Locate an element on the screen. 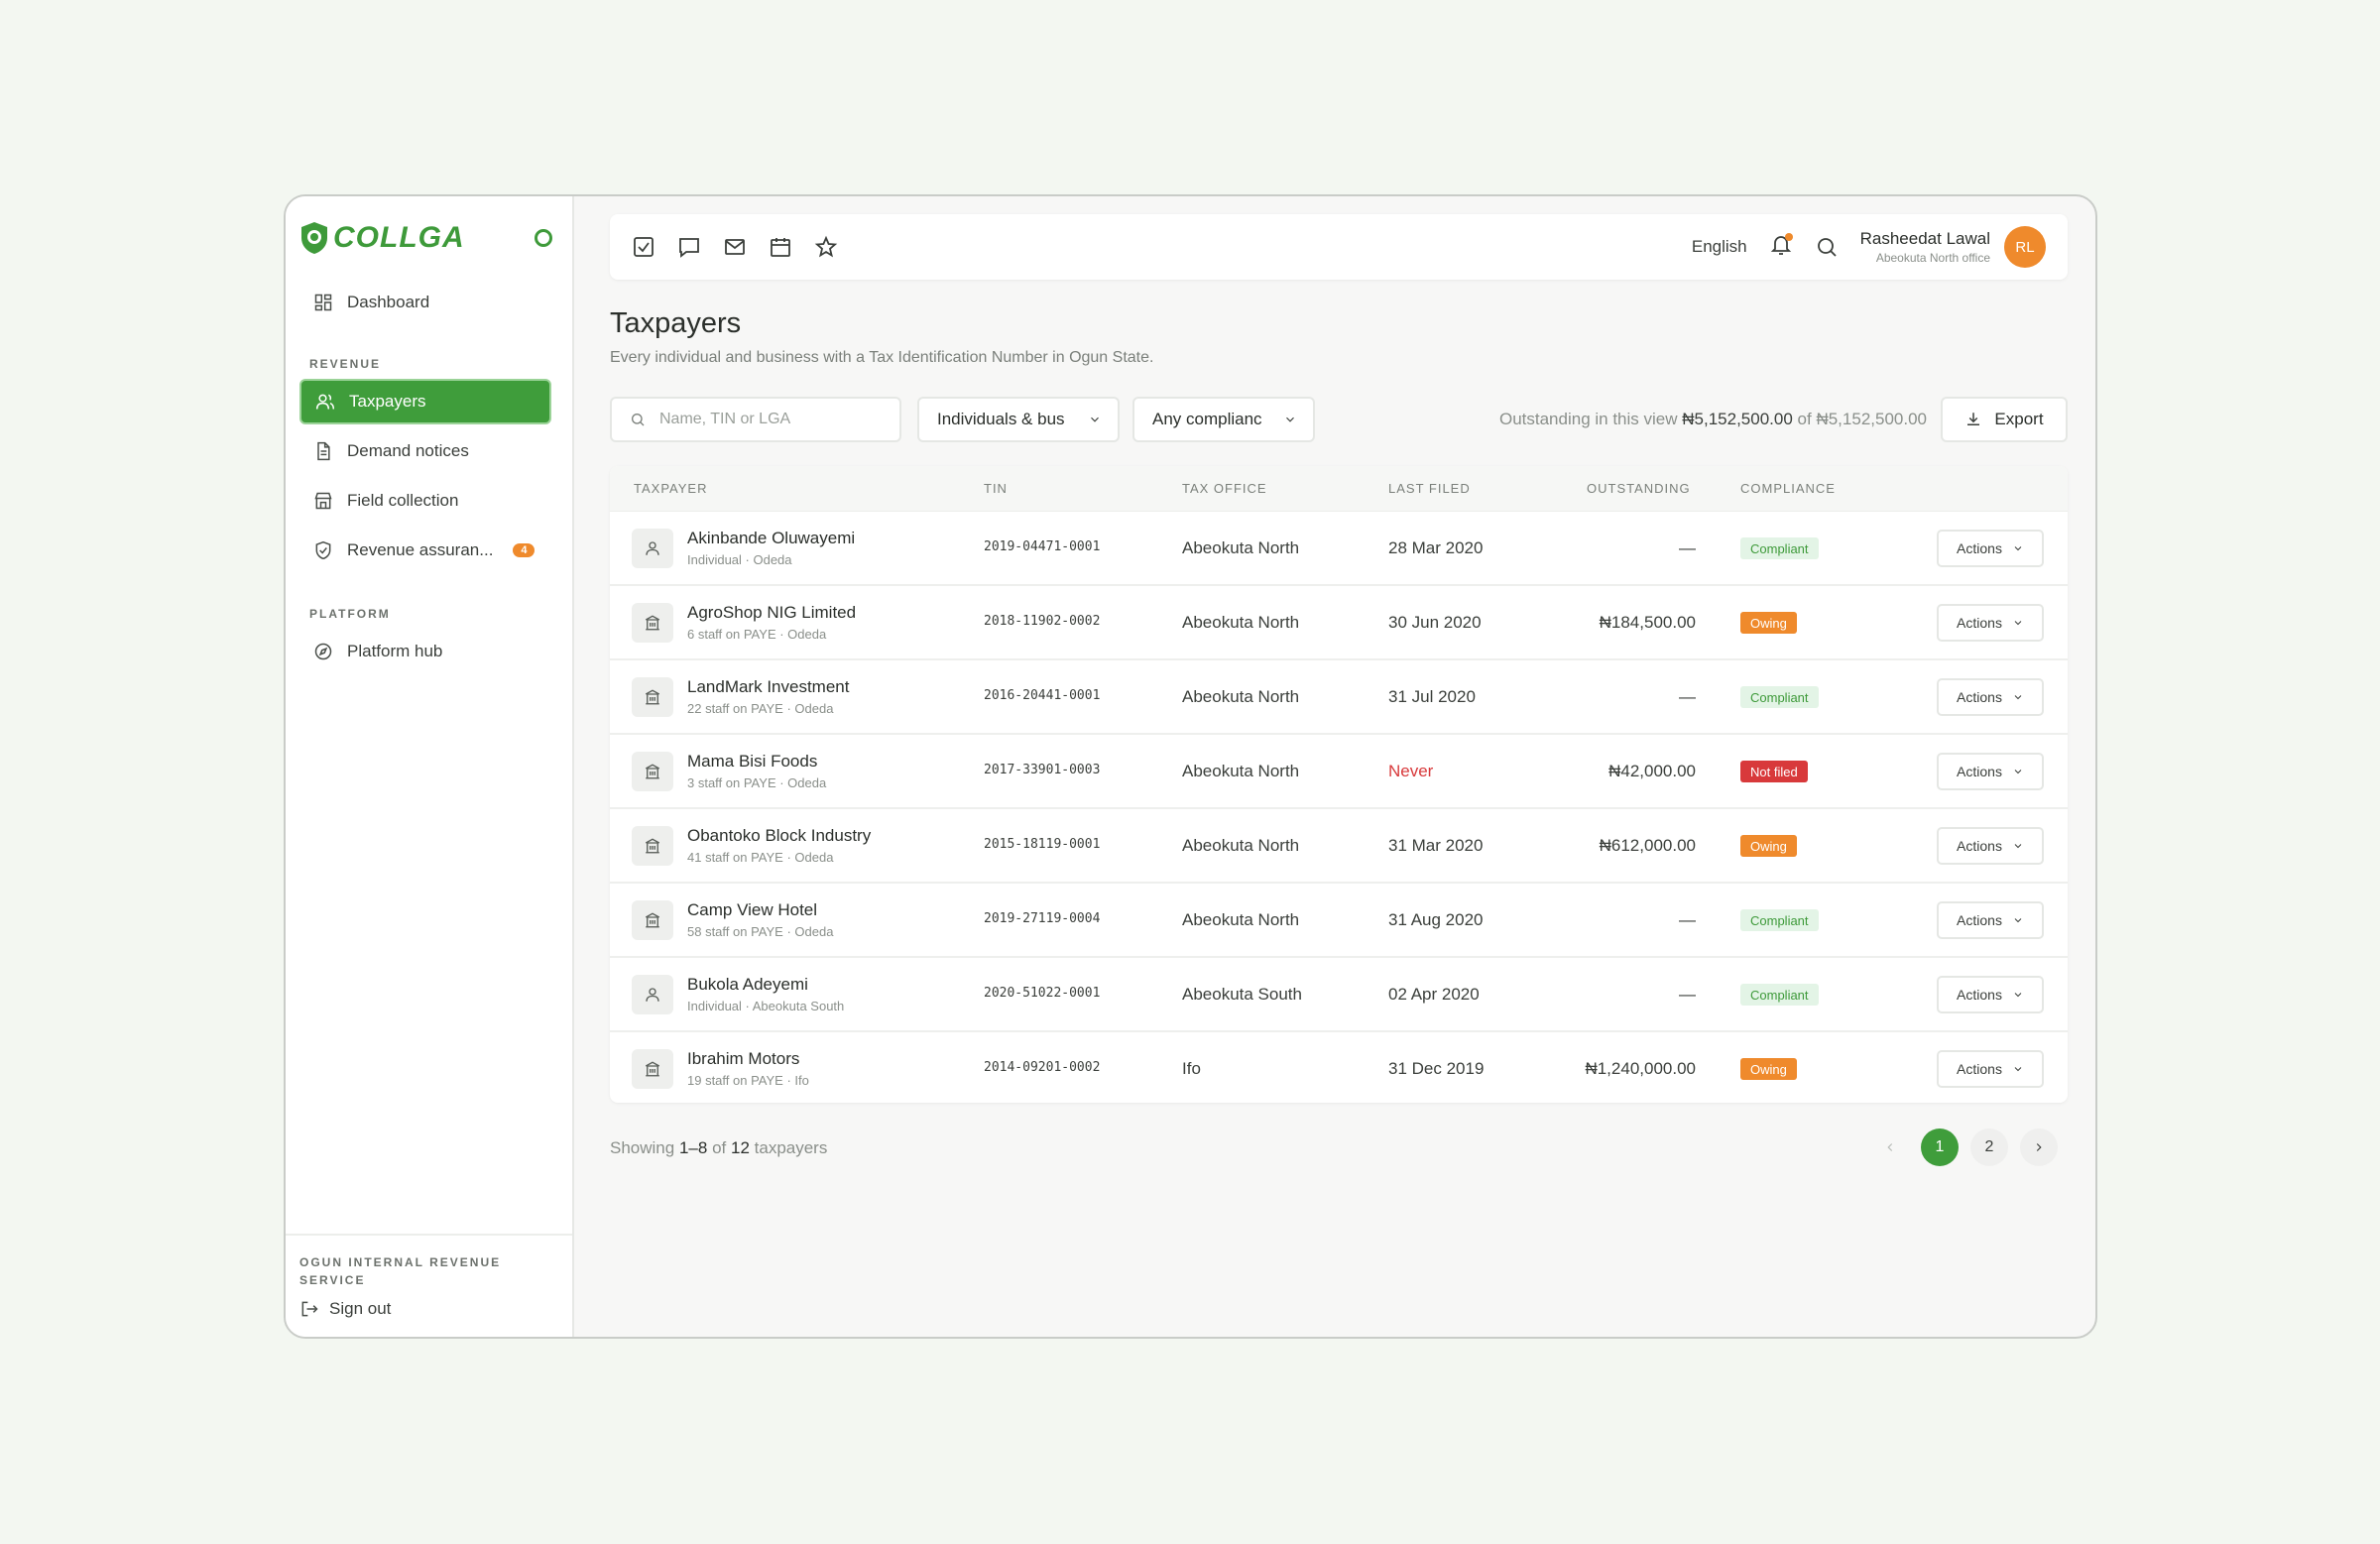 Image resolution: width=2380 pixels, height=1544 pixels. last-filed: 28 Mar 2020 is located at coordinates (1436, 547).